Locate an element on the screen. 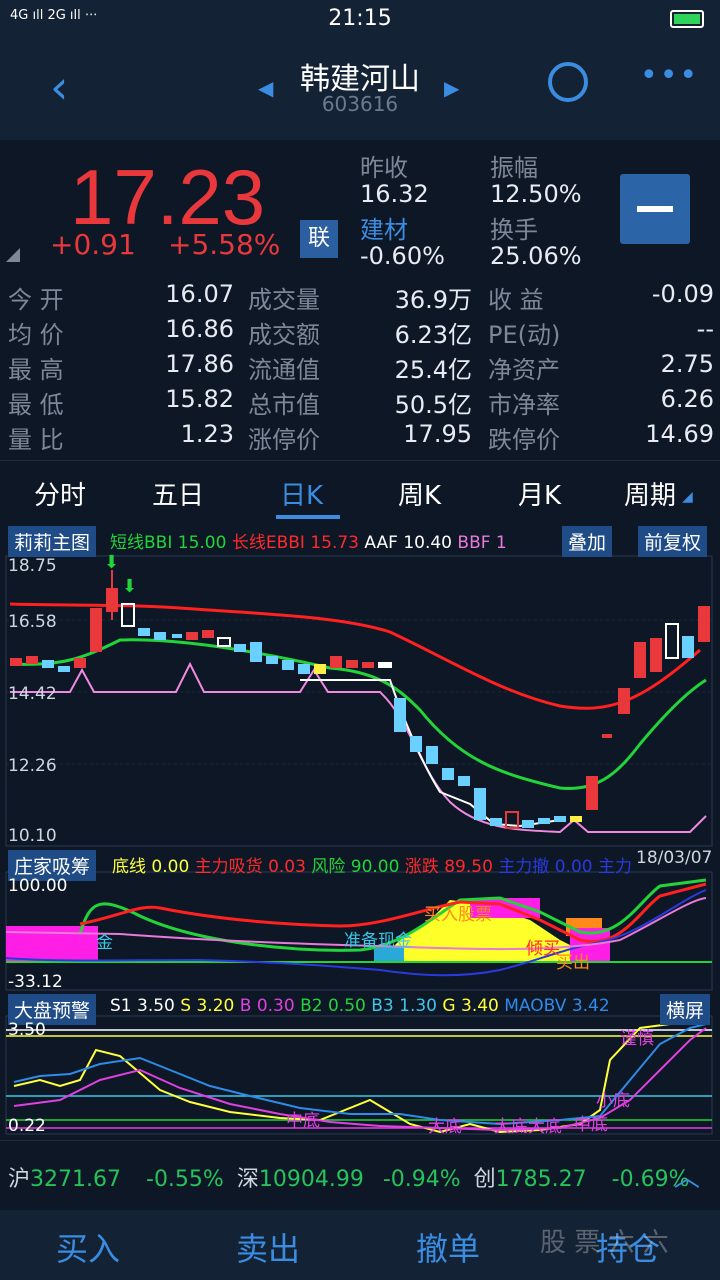 The image size is (720, 1280). buy-button: 买入 is located at coordinates (88, 1247).